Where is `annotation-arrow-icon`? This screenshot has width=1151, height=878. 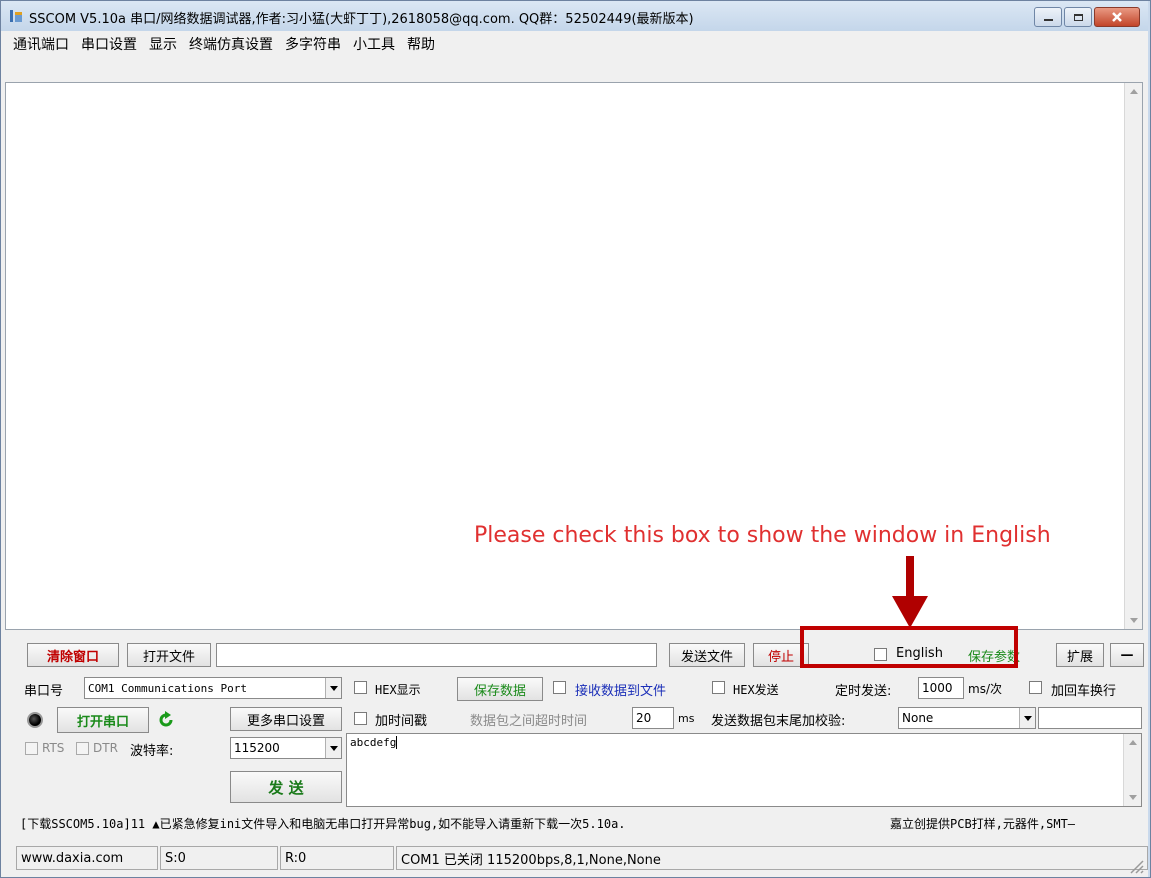
annotation-arrow-icon is located at coordinates (910, 592).